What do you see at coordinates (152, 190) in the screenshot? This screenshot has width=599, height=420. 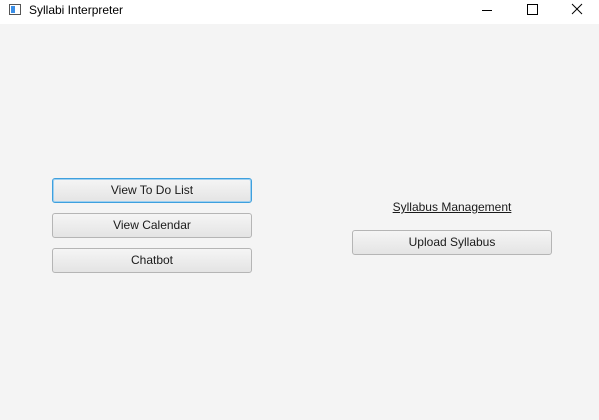 I see `view-todo-list-button: View To Do List` at bounding box center [152, 190].